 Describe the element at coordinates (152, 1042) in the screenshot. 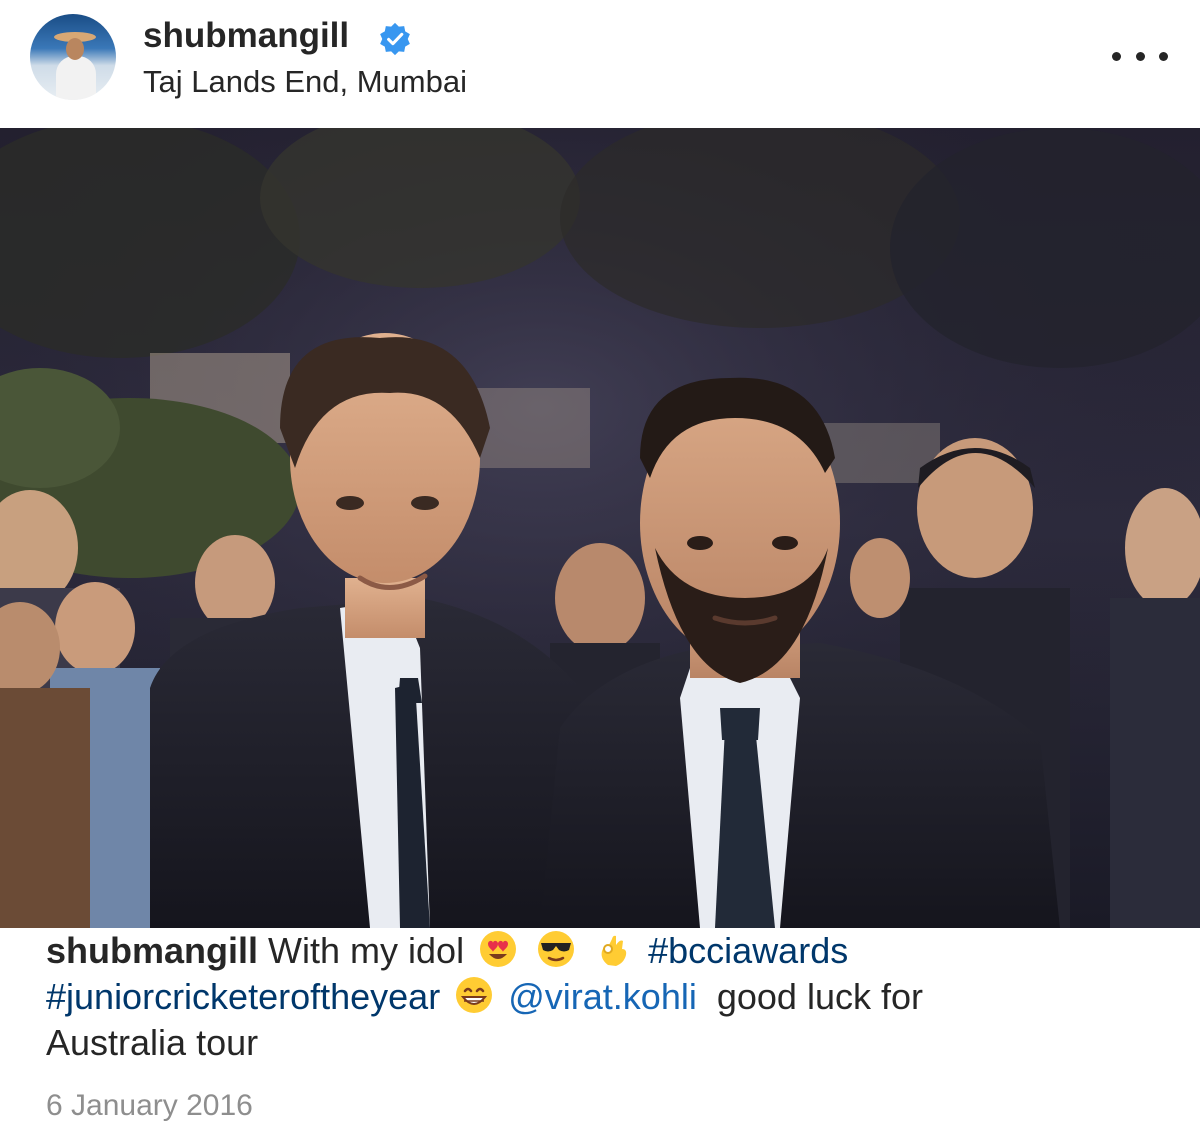

I see `caption-text: Australia tour` at that location.